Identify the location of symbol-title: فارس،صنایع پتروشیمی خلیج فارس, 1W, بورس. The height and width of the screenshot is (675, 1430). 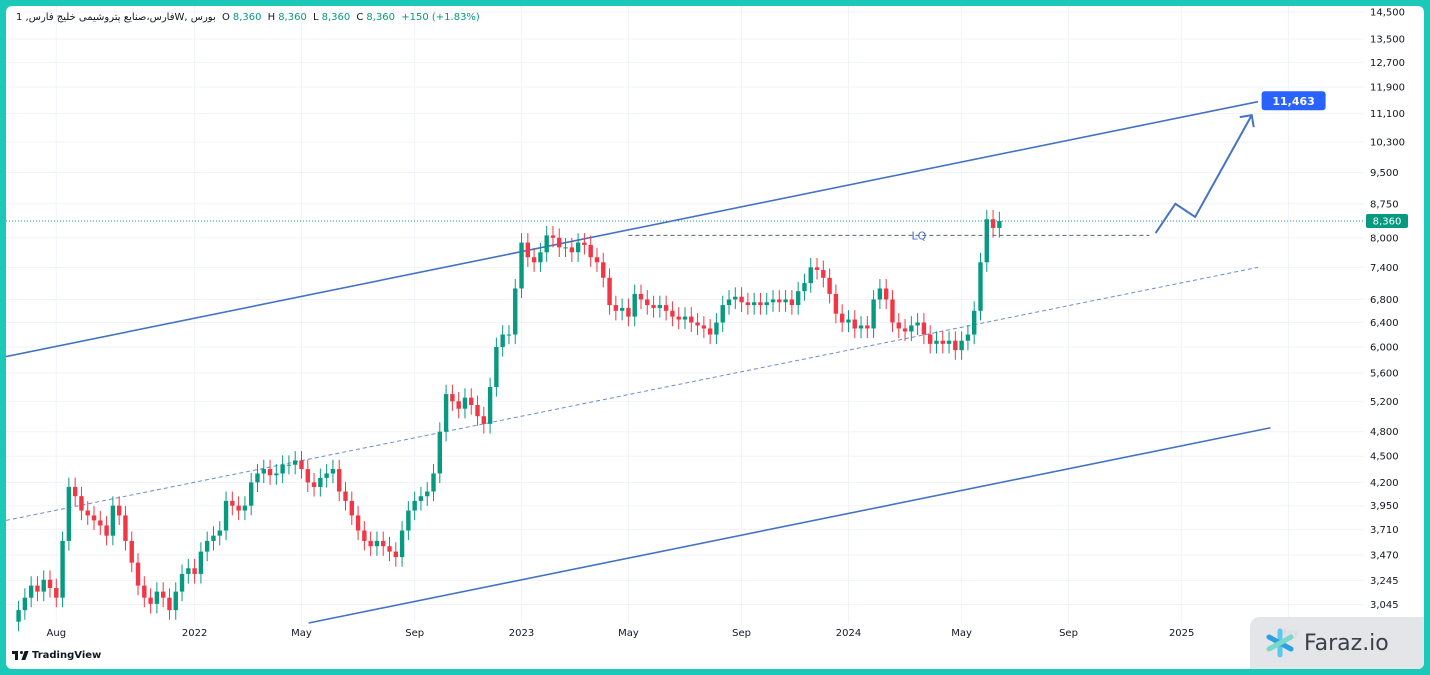
(116, 17).